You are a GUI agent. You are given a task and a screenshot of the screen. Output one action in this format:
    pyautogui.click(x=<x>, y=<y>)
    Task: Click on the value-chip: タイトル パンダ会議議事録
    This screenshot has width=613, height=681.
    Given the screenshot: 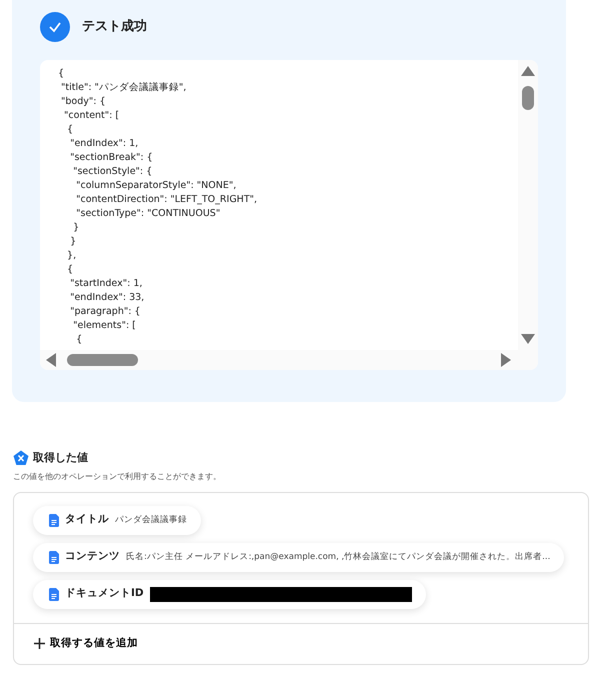 What is the action you would take?
    pyautogui.click(x=117, y=520)
    